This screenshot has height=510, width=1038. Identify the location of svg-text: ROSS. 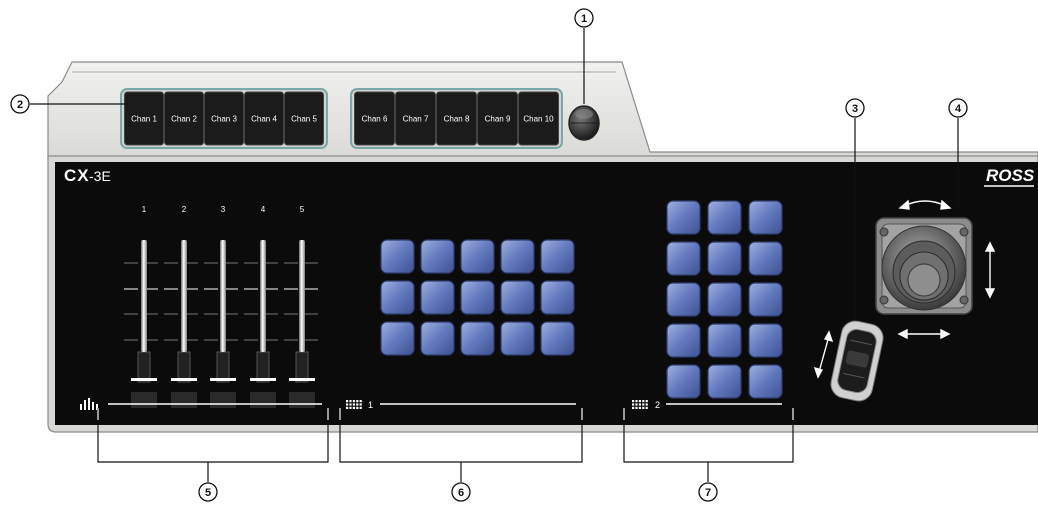
(1010, 175).